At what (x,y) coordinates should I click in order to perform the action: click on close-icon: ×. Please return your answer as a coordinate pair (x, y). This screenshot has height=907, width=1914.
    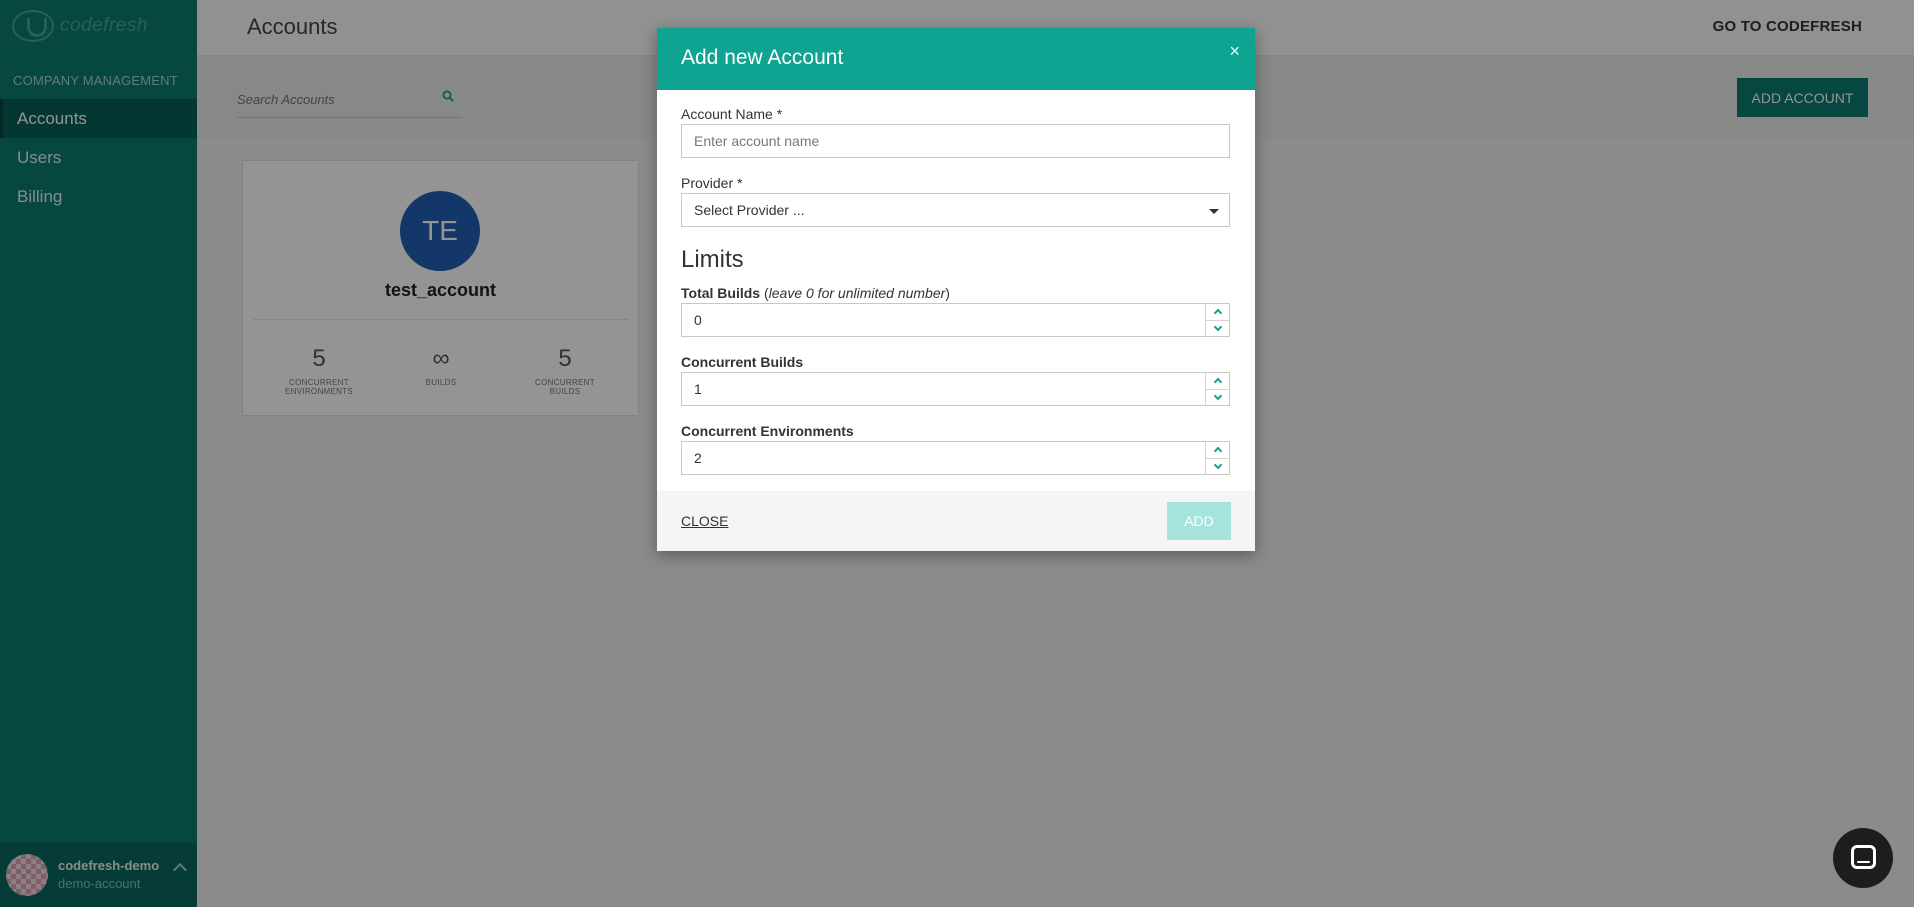
    Looking at the image, I should click on (1234, 51).